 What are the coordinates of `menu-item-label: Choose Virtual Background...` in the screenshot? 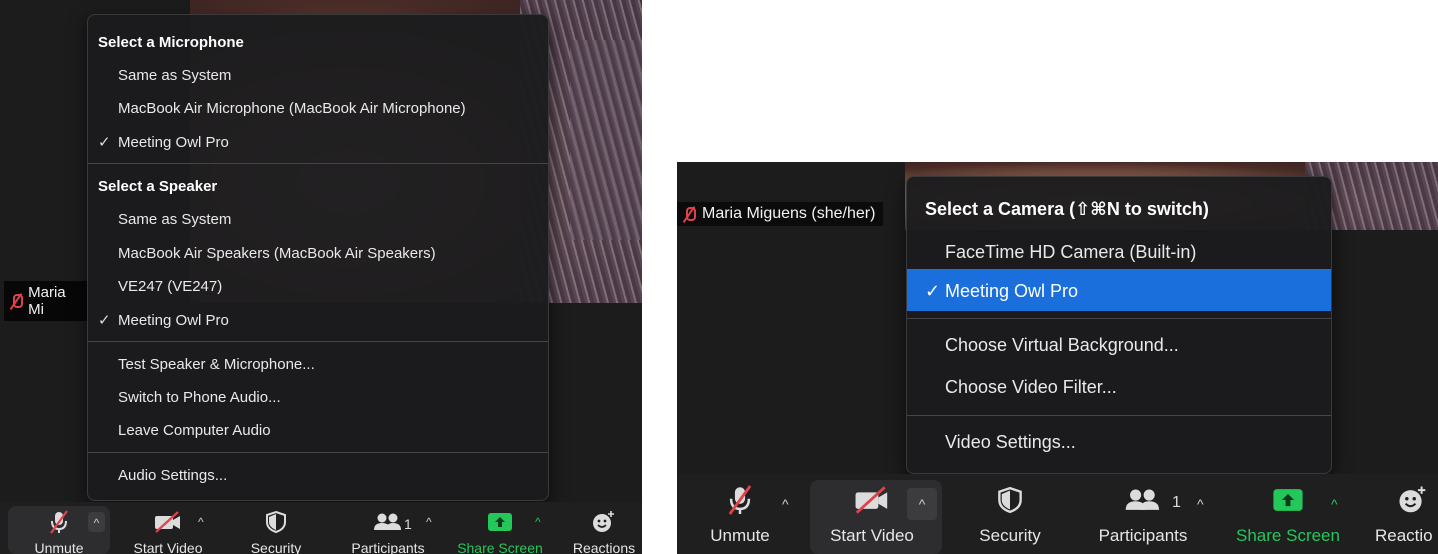 It's located at (1062, 345).